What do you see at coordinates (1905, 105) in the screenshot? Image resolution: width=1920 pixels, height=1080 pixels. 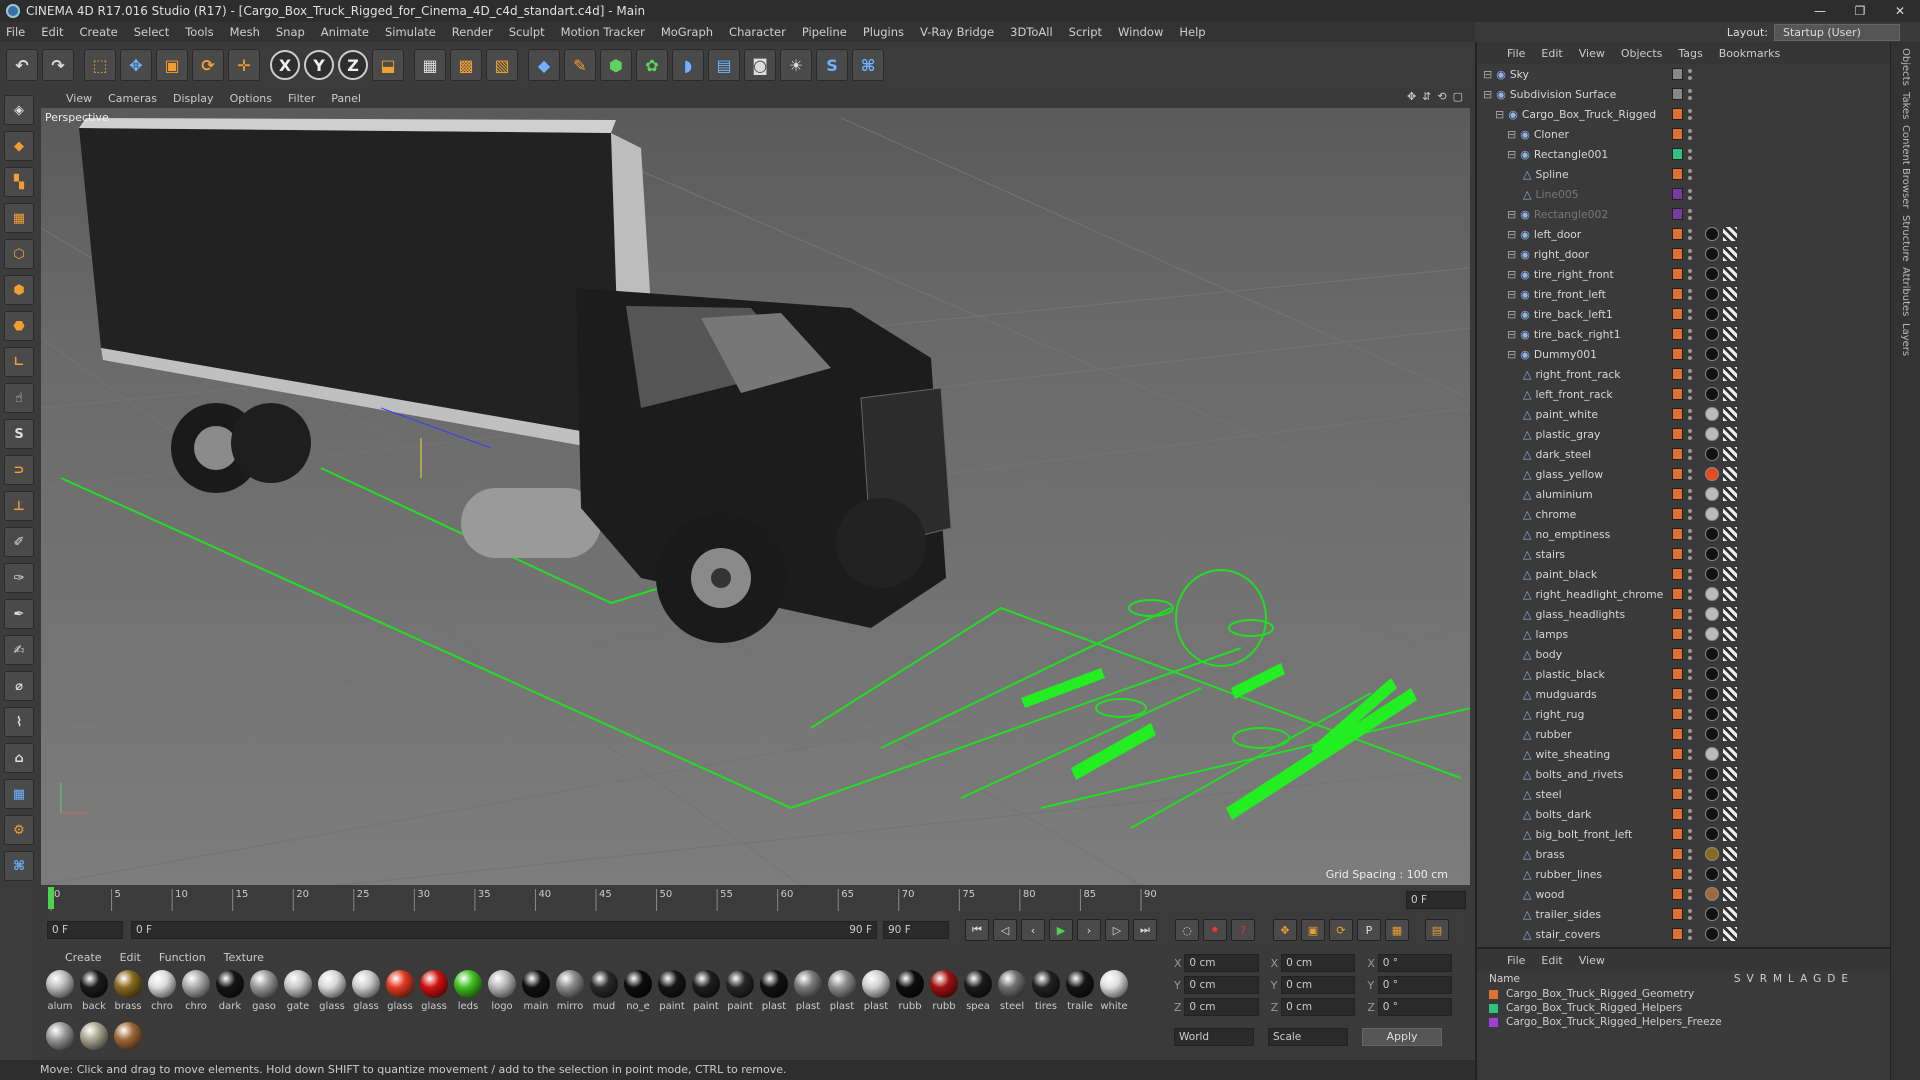 I see `side-tab-takes: Takes` at bounding box center [1905, 105].